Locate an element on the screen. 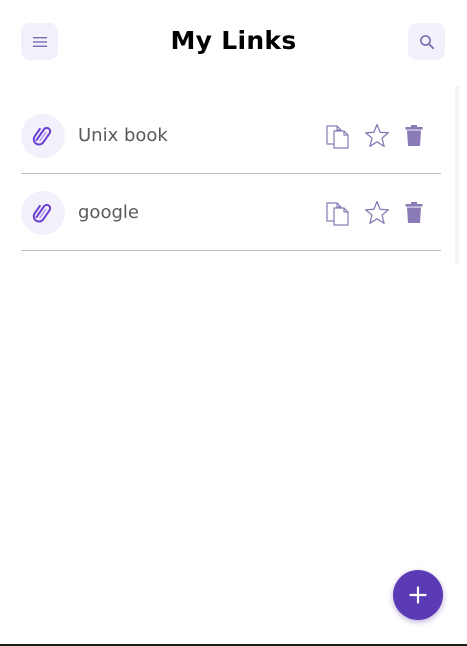  app-header: My Links is located at coordinates (233, 42).